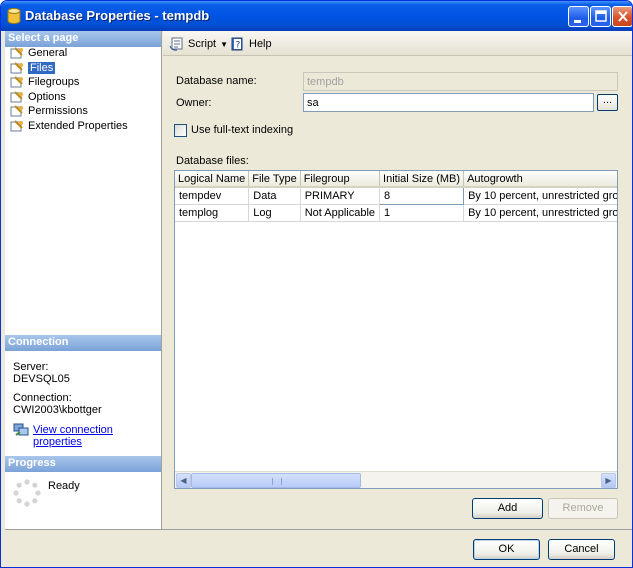 This screenshot has width=633, height=568. I want to click on cell-initial-size: 8, so click(422, 195).